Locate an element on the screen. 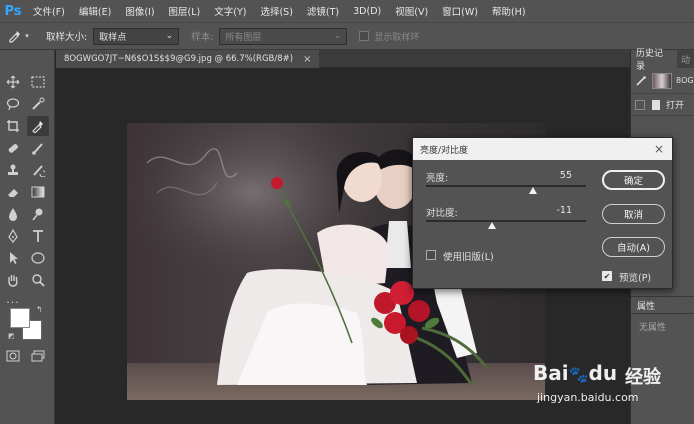 The width and height of the screenshot is (694, 424). baidu-paw-icon: 🐾 is located at coordinates (578, 374).